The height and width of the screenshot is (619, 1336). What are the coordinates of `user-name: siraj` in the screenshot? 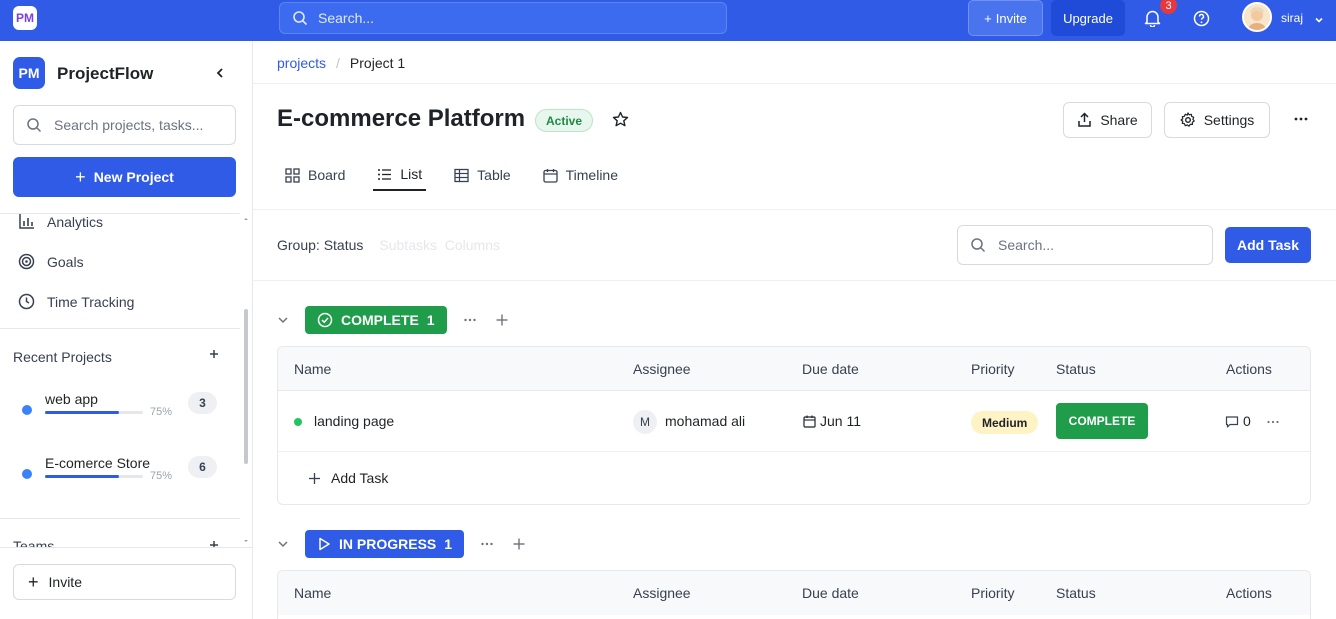 It's located at (1292, 18).